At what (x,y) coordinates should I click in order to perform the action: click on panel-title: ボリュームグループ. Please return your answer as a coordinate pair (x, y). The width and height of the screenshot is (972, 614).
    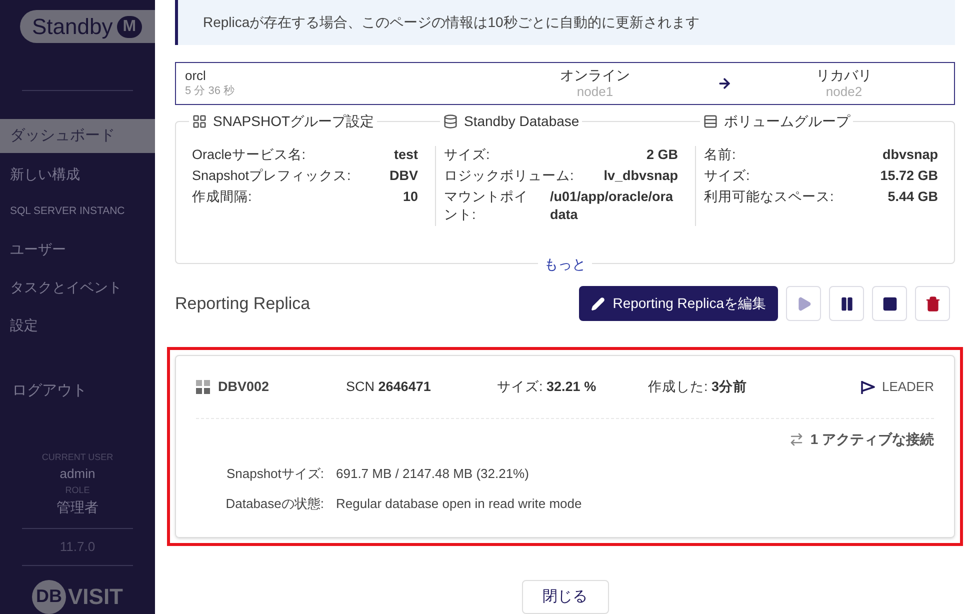
    Looking at the image, I should click on (787, 121).